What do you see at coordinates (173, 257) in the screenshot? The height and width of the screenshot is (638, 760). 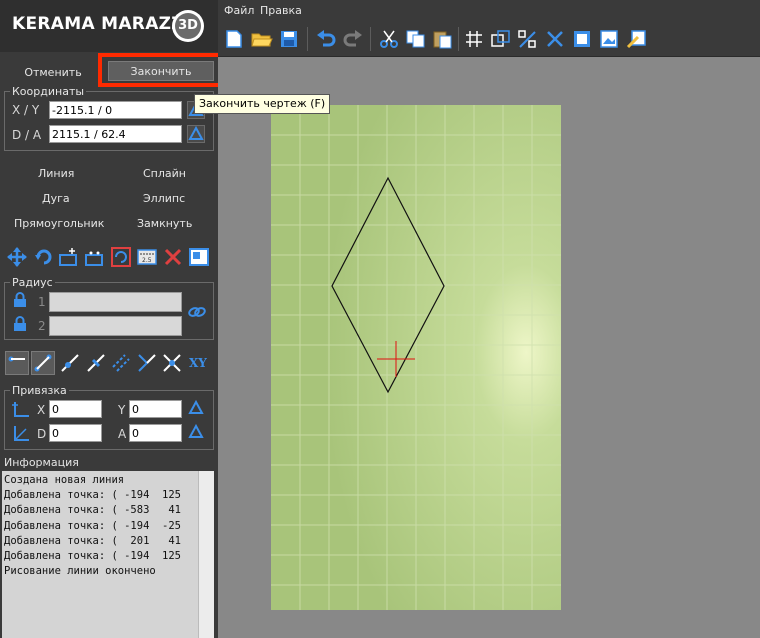 I see `delete-icon` at bounding box center [173, 257].